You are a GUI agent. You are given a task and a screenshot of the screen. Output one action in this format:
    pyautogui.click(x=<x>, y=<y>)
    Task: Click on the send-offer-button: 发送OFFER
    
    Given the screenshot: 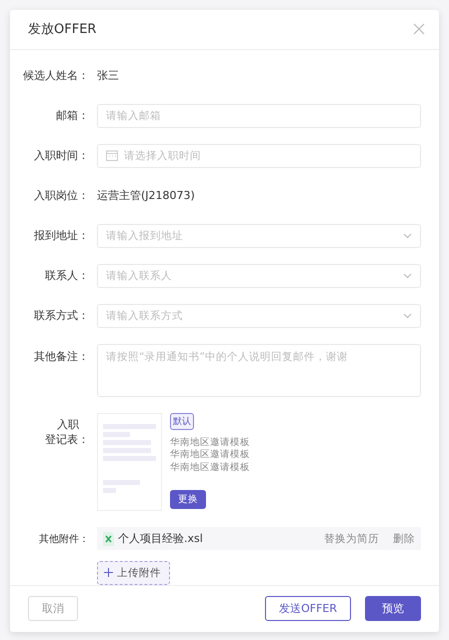 What is the action you would take?
    pyautogui.click(x=308, y=609)
    